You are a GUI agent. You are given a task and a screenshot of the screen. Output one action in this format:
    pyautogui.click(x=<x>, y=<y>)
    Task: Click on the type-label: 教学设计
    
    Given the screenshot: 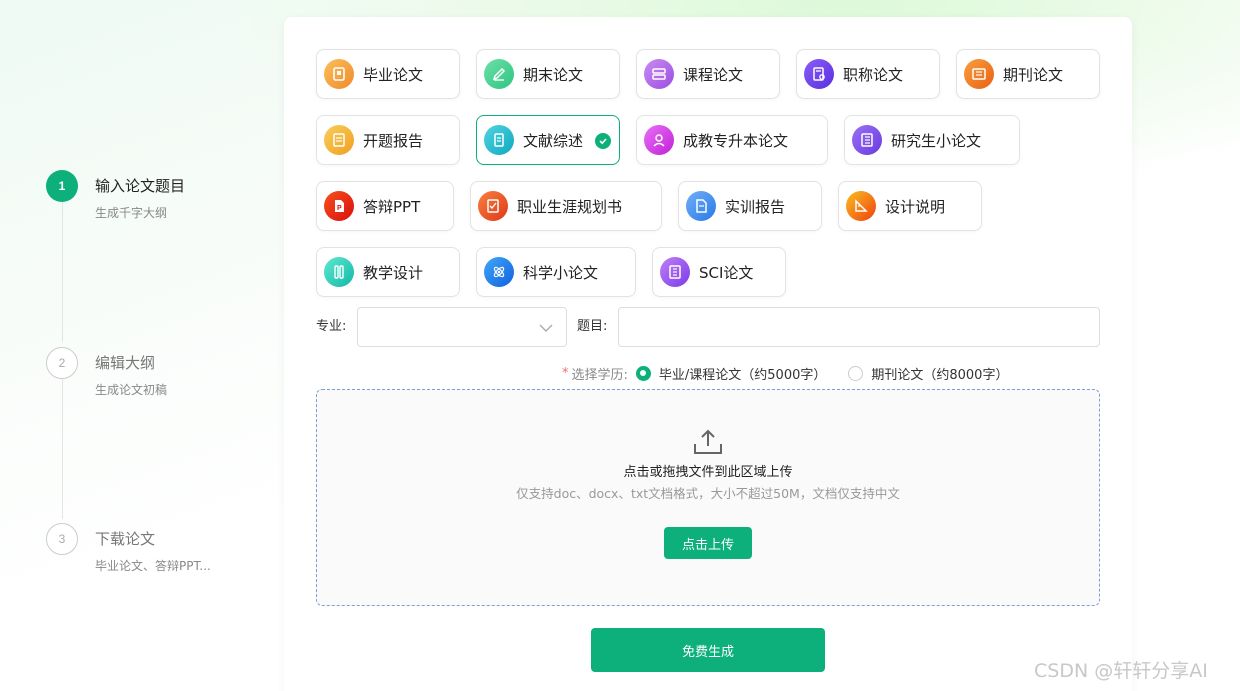 What is the action you would take?
    pyautogui.click(x=393, y=272)
    